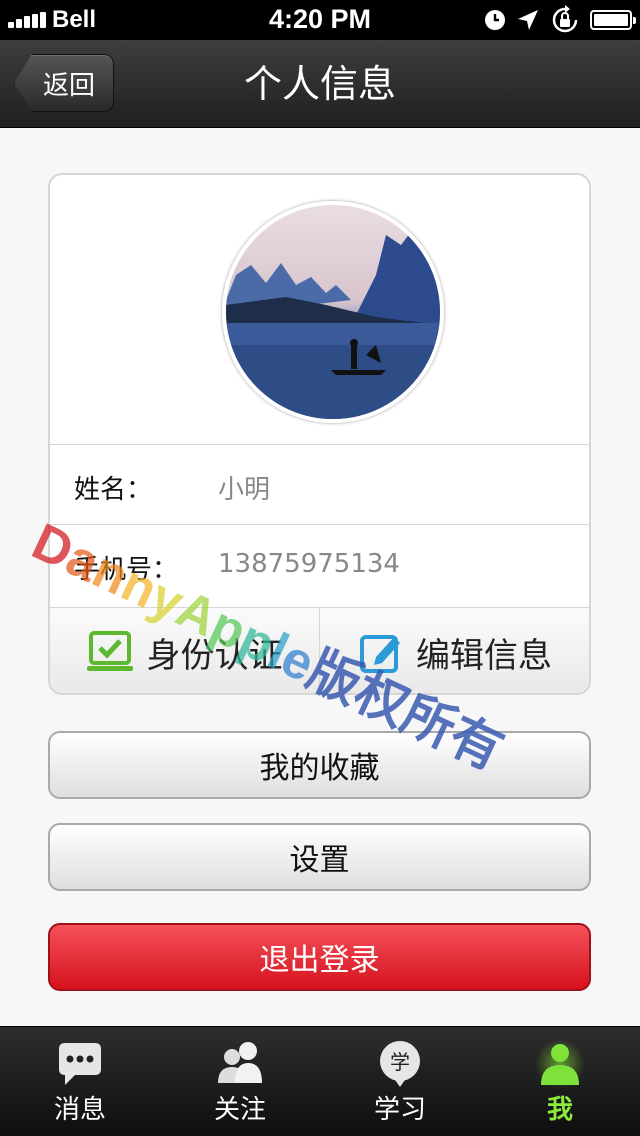 The width and height of the screenshot is (640, 1136). I want to click on tab-messages: 消息, so click(80, 1081).